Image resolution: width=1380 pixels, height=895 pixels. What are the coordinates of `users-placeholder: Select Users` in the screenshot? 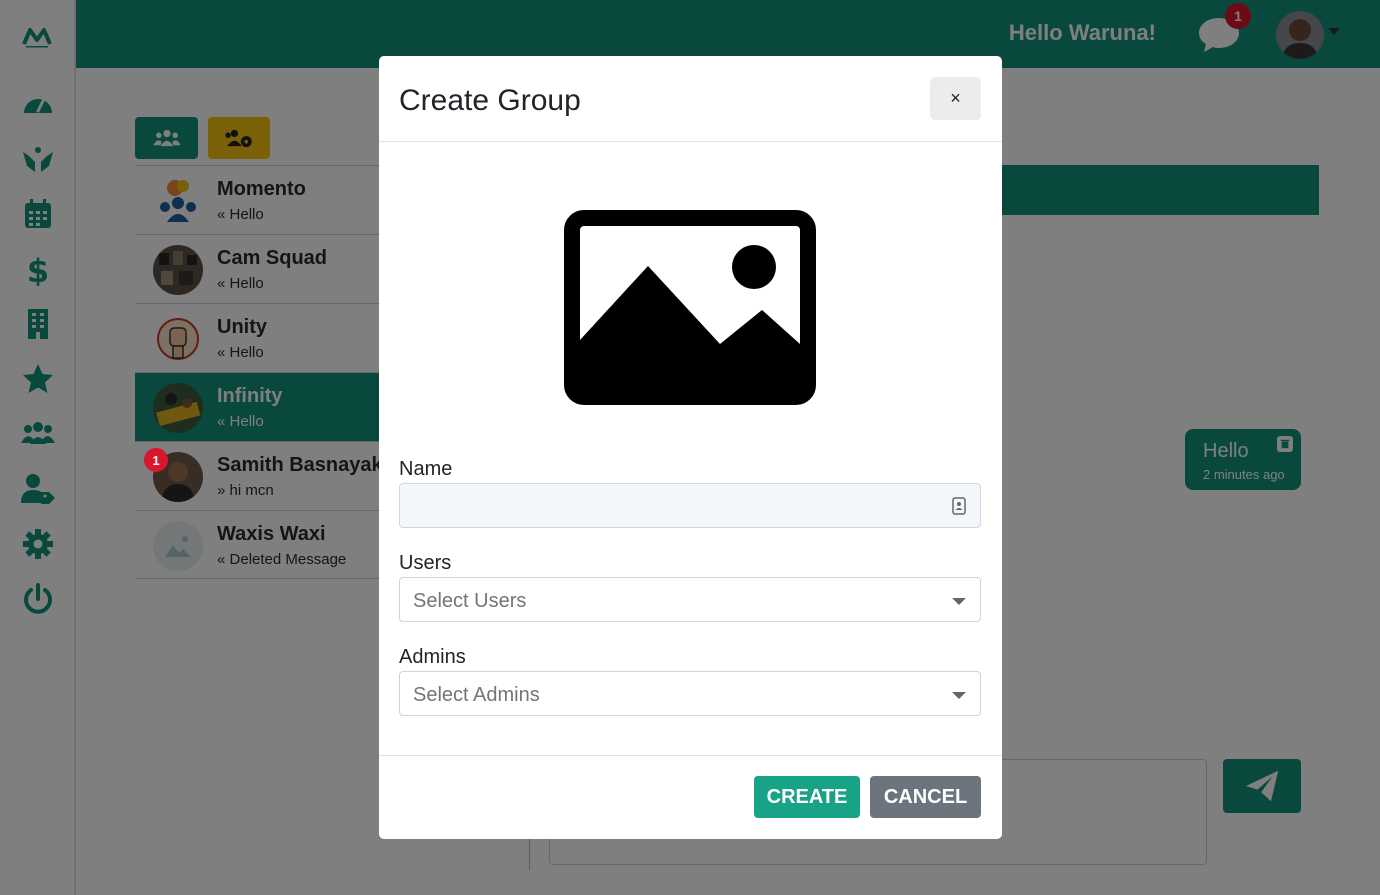 It's located at (470, 601).